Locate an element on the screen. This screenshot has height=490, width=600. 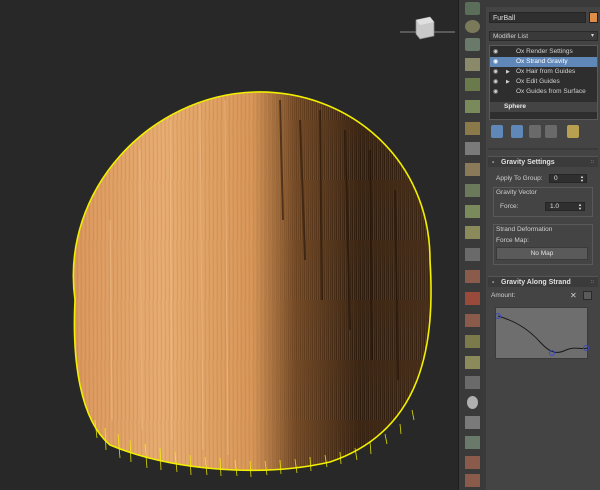
stack-item-edit-guides: ◉ ▶ Ox Edit Guides is located at coordinates (543, 82).